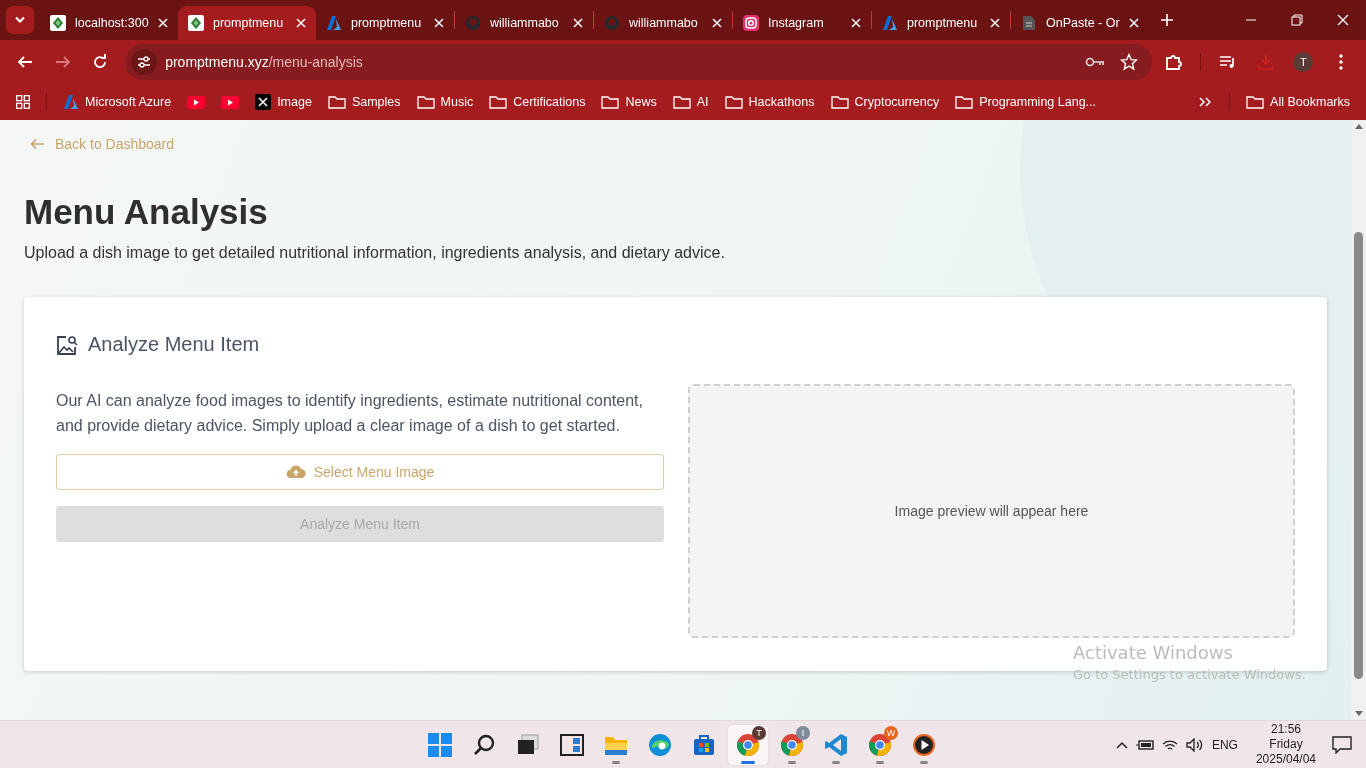 The width and height of the screenshot is (1366, 768). What do you see at coordinates (144, 62) in the screenshot?
I see `site-settings-icon` at bounding box center [144, 62].